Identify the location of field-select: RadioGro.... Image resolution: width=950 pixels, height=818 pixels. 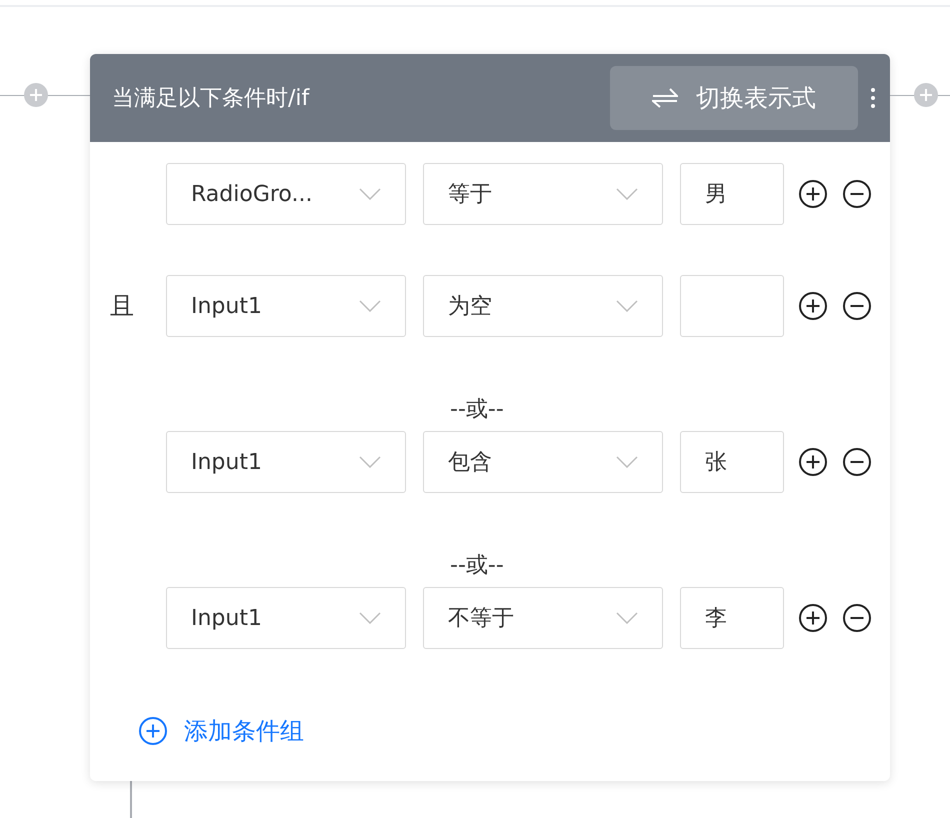
(286, 194).